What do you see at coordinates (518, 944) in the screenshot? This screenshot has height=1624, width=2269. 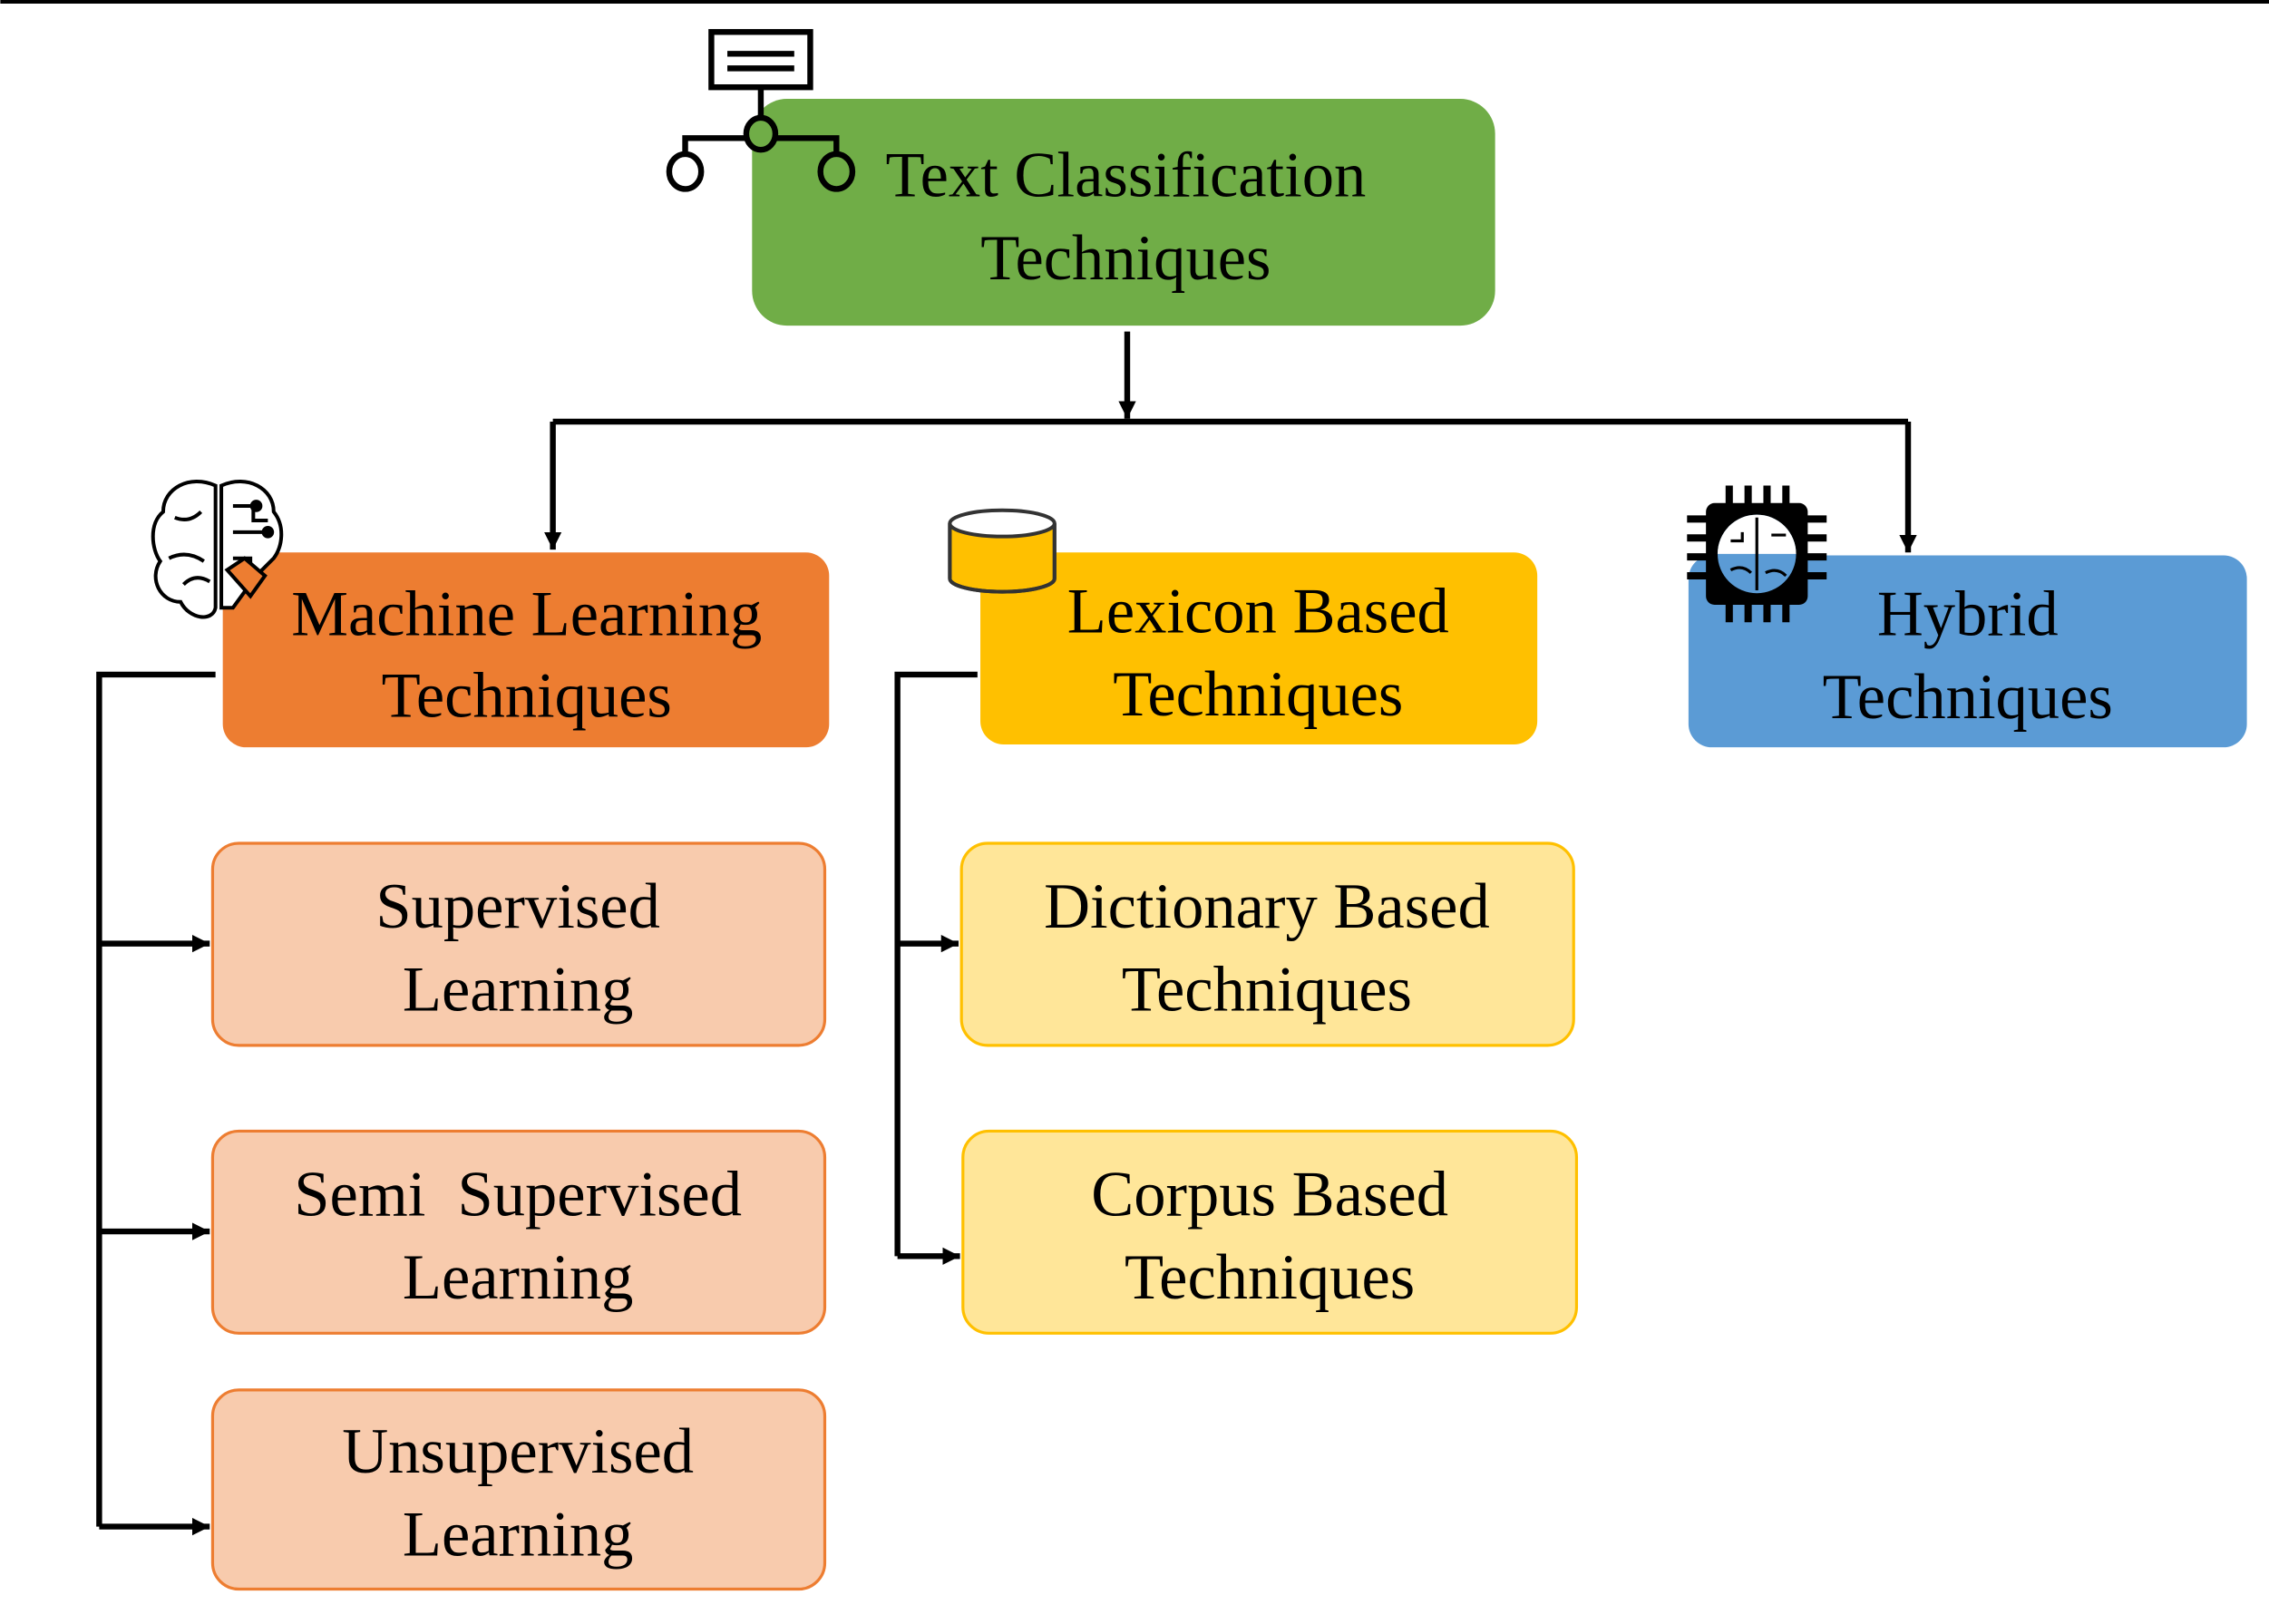 I see `supervised-node: Supervised Learning` at bounding box center [518, 944].